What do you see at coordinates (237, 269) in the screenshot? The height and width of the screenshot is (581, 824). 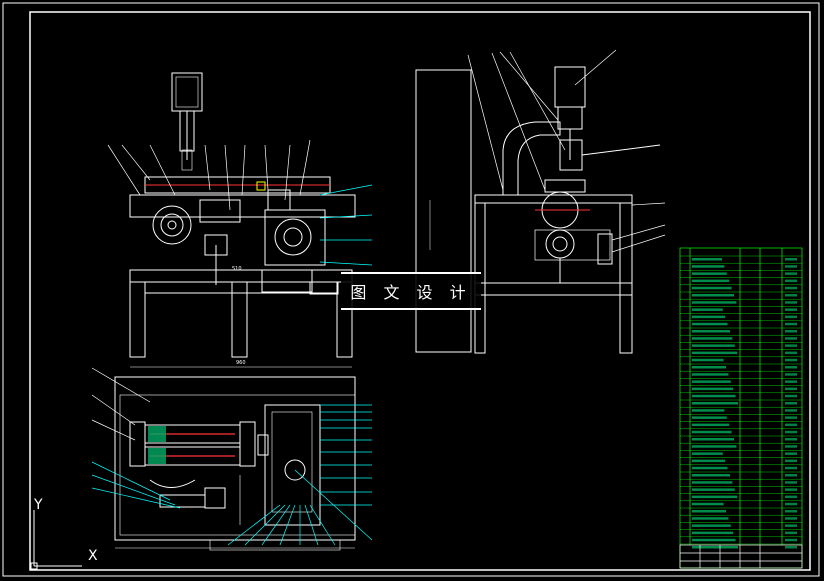 I see `front-dim-small: 510` at bounding box center [237, 269].